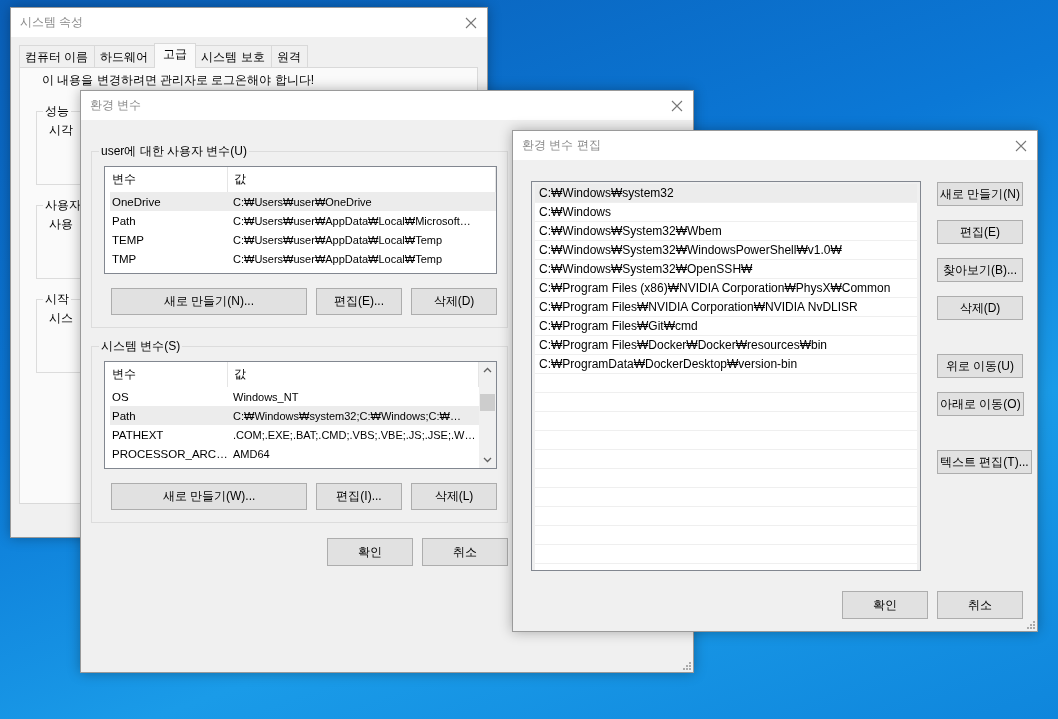 The image size is (1058, 719). Describe the element at coordinates (128, 239) in the screenshot. I see `table-cell-text: TEMP` at that location.